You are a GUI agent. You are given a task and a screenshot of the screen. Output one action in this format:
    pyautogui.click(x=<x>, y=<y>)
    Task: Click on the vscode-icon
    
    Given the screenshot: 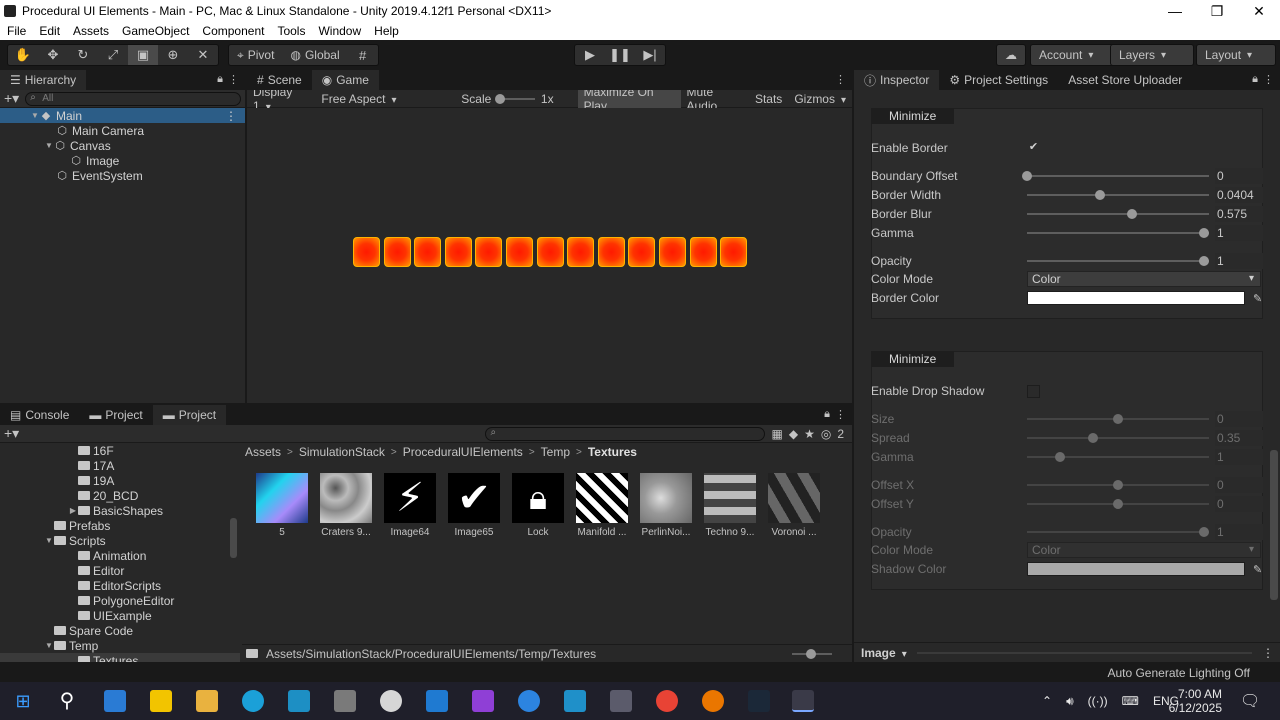 What is the action you would take?
    pyautogui.click(x=437, y=701)
    